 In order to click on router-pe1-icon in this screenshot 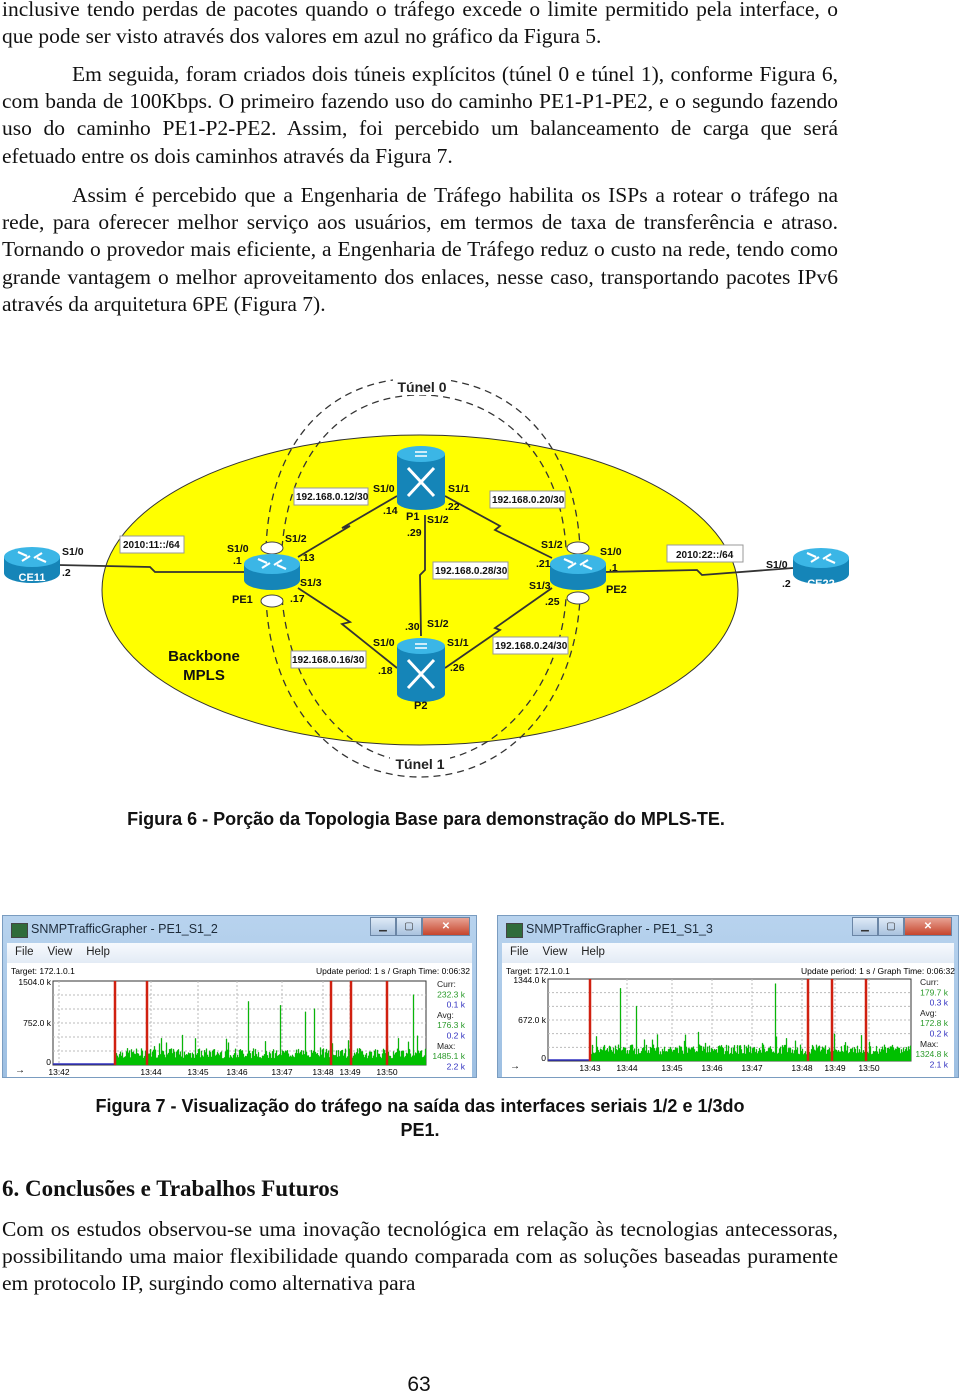, I will do `click(272, 572)`.